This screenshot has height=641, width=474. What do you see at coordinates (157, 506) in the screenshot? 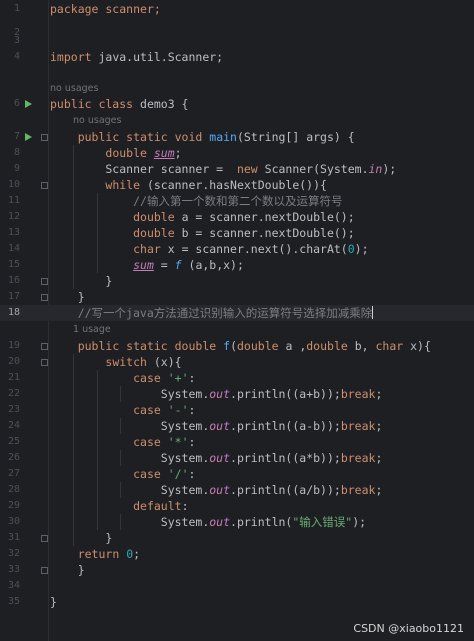
I see `code-token: default` at bounding box center [157, 506].